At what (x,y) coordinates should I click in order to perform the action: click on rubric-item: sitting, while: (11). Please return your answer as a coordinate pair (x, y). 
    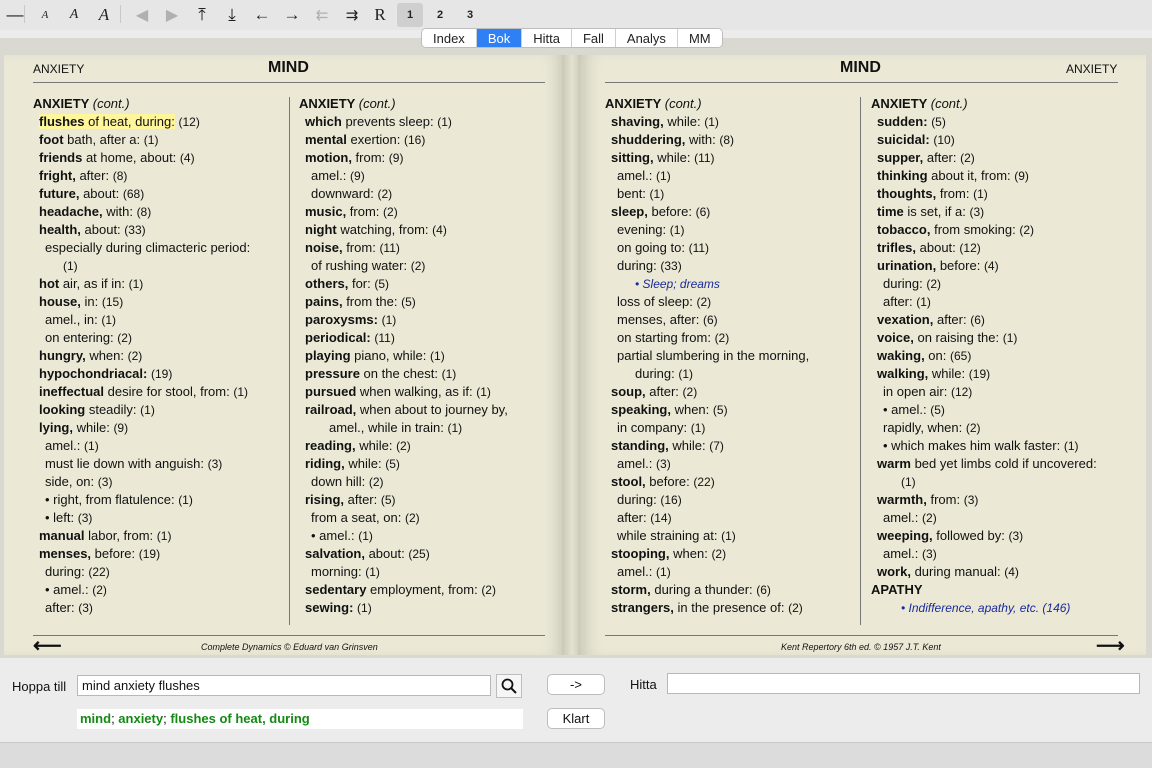
    Looking at the image, I should click on (730, 158).